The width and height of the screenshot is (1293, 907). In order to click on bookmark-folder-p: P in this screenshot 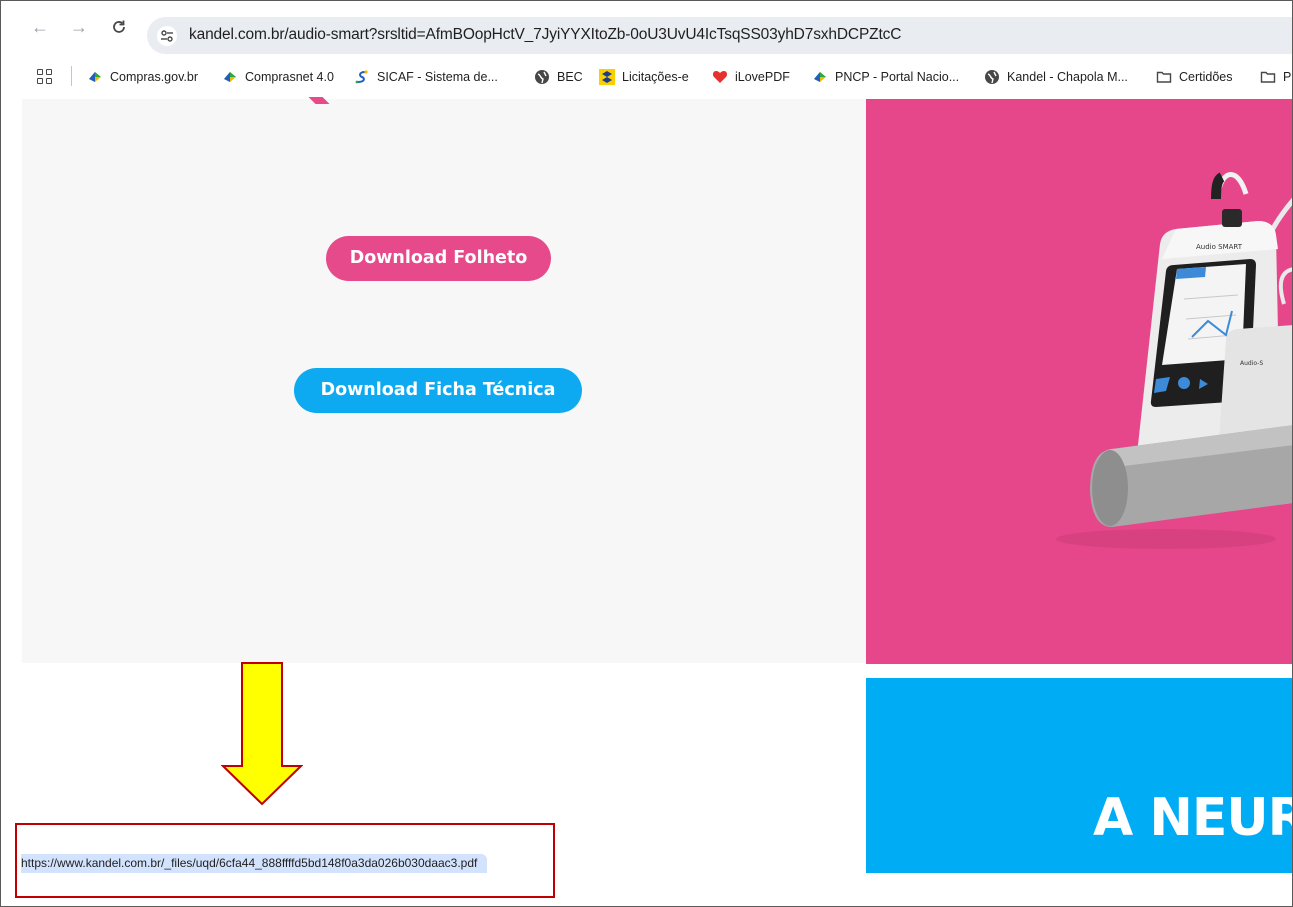, I will do `click(1275, 77)`.